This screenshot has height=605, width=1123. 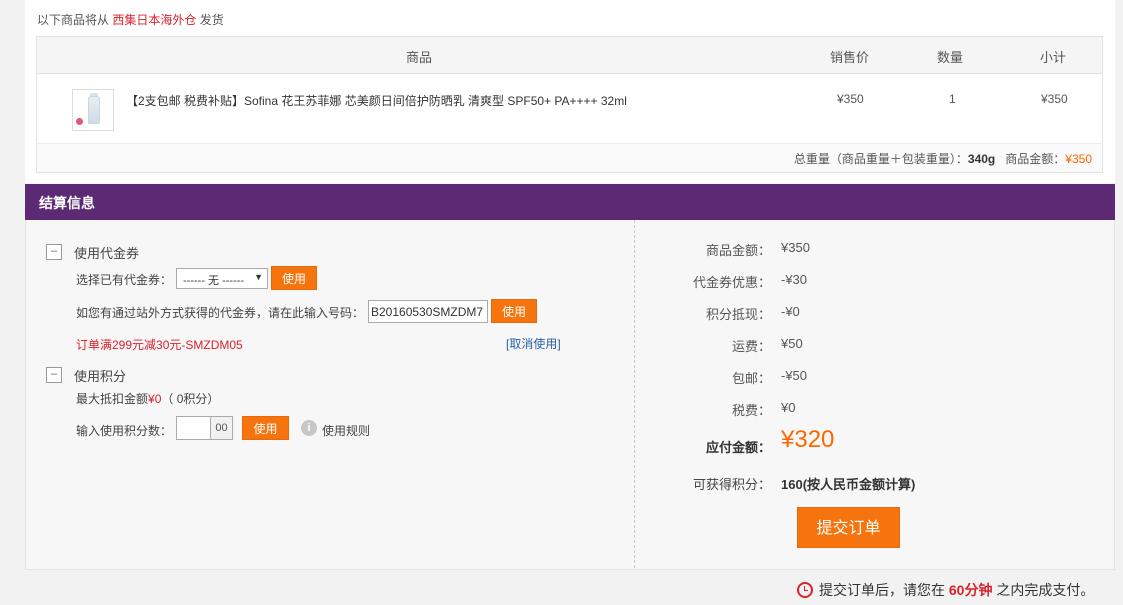 I want to click on goods-table-footer: 总重量（商品重量＋包装重量）：340g 商品金额：¥350, so click(x=569, y=158).